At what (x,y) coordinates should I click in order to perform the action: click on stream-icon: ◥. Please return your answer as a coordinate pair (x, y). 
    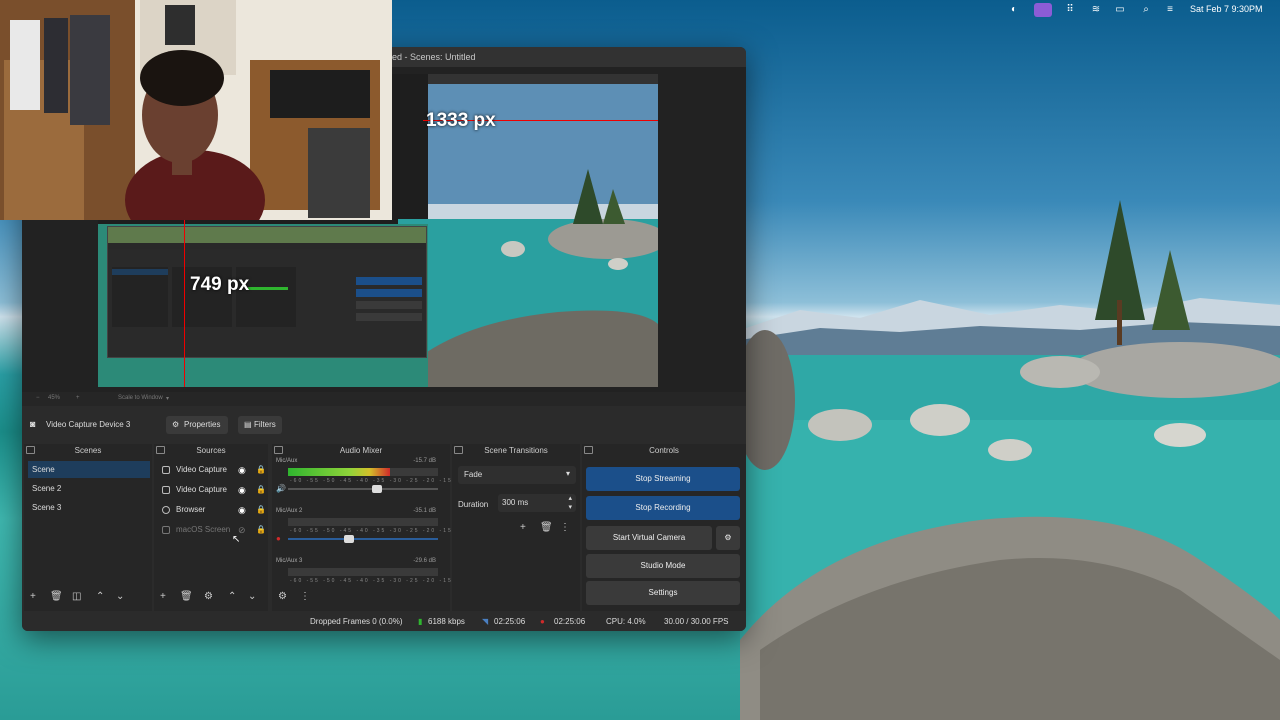
    Looking at the image, I should click on (485, 621).